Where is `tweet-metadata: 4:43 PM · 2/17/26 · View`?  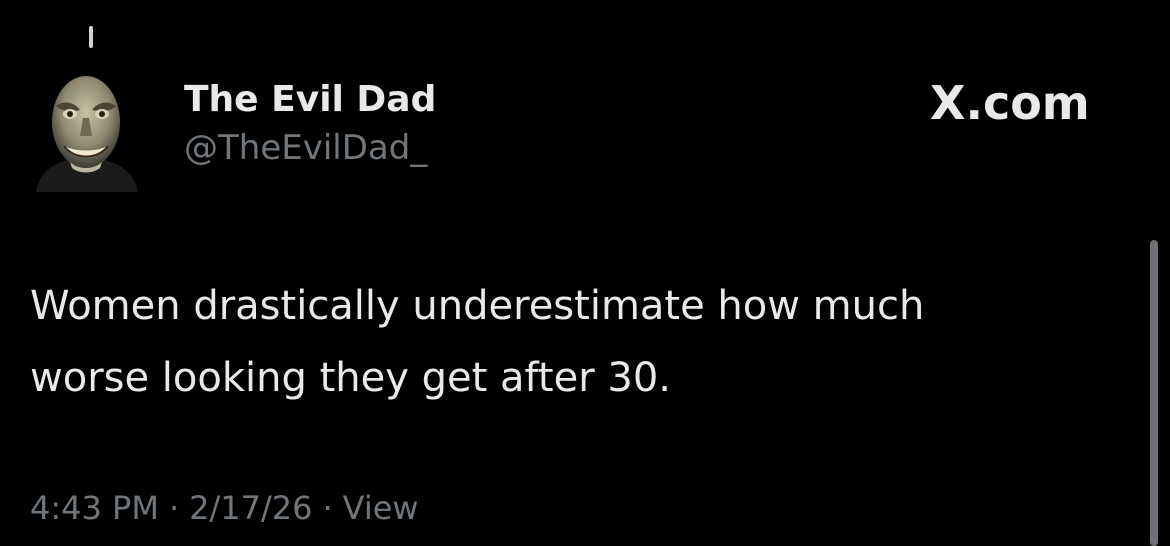 tweet-metadata: 4:43 PM · 2/17/26 · View is located at coordinates (224, 508).